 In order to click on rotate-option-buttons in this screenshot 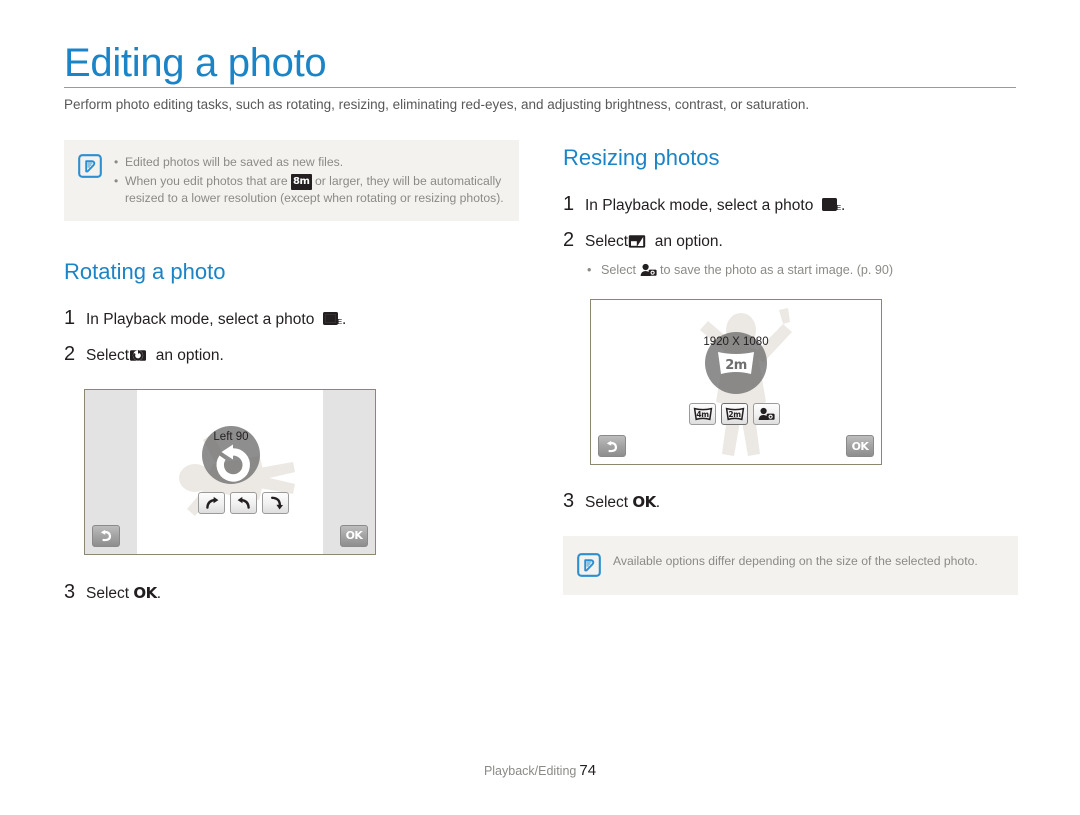, I will do `click(243, 502)`.